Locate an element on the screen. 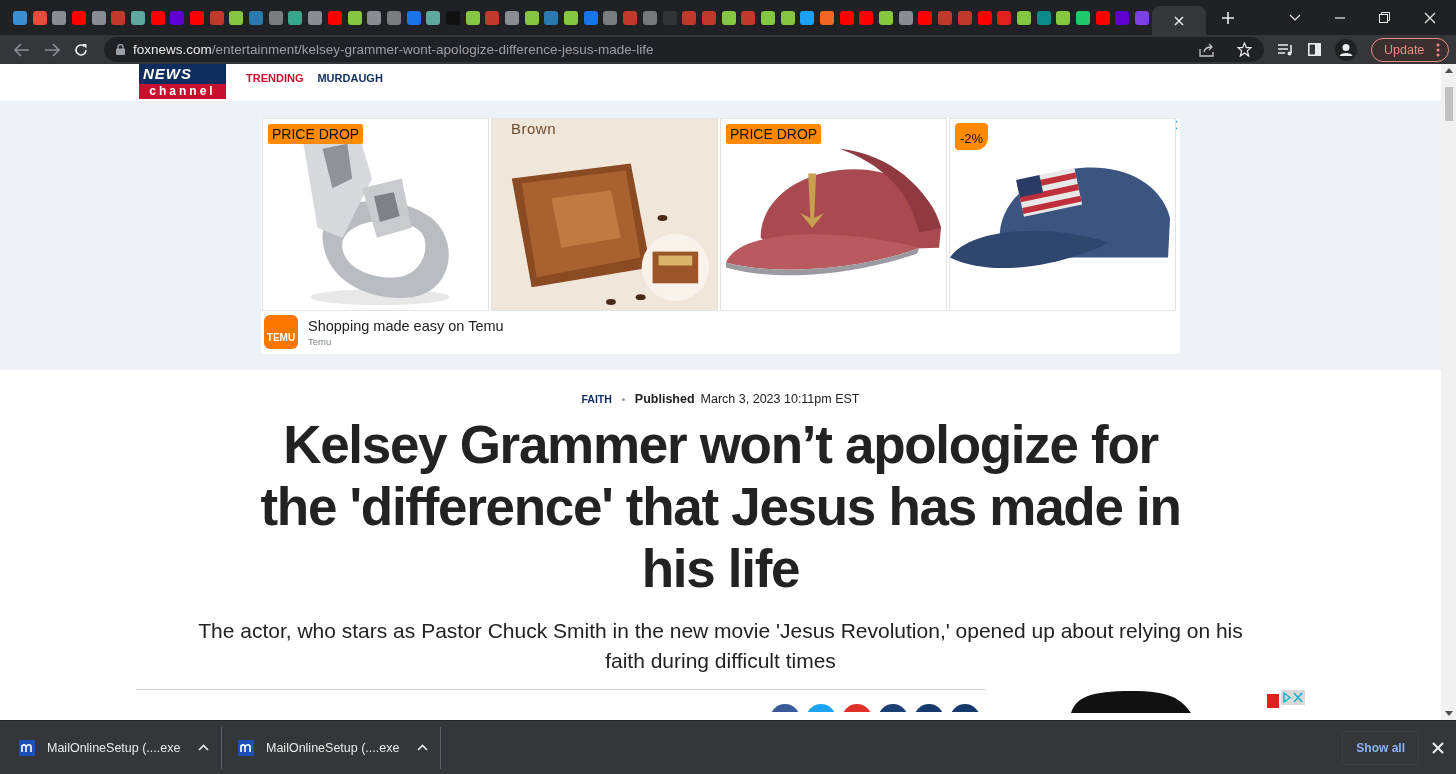  nav-link: TRENDING is located at coordinates (275, 78).